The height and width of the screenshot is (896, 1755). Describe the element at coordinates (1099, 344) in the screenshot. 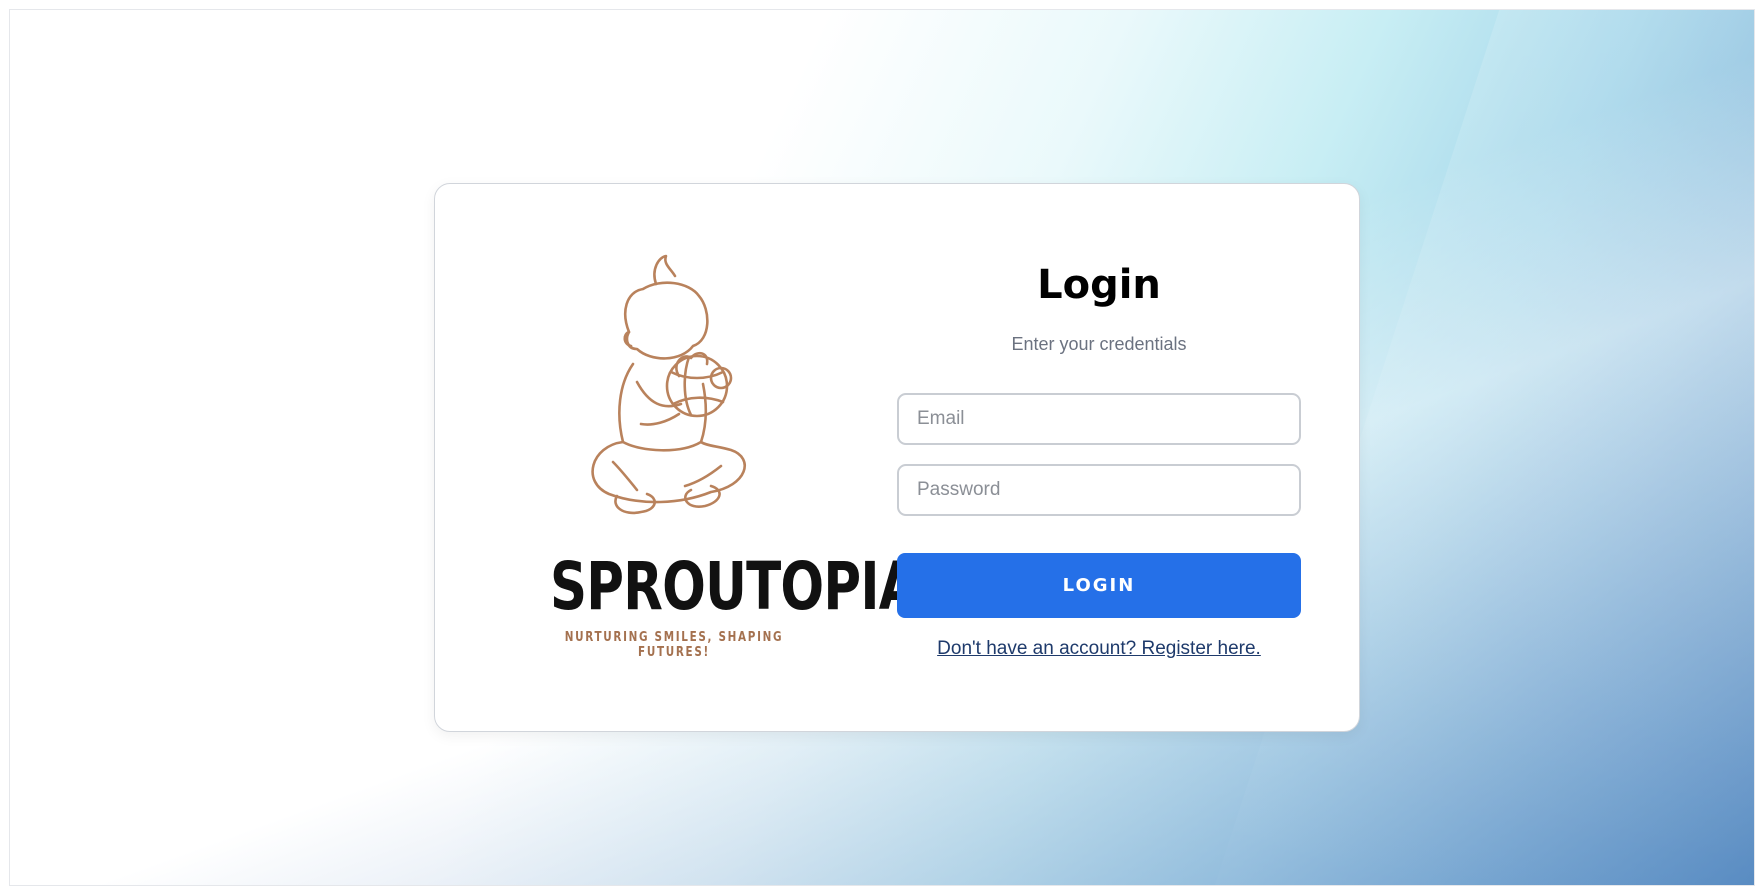

I see `page-subtitle: Enter your credentials` at that location.